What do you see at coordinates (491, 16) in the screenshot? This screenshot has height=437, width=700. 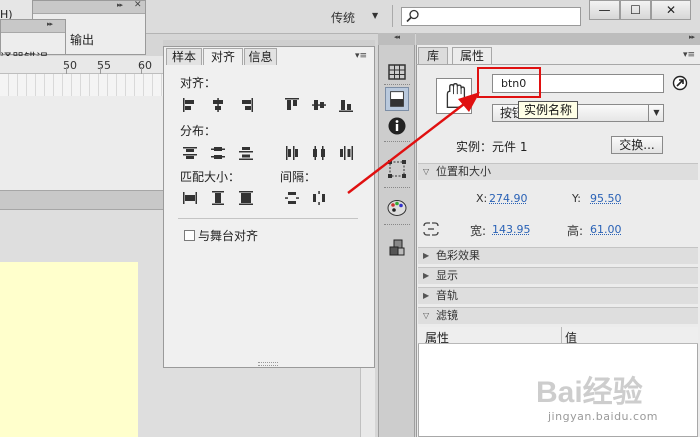 I see `search-input` at bounding box center [491, 16].